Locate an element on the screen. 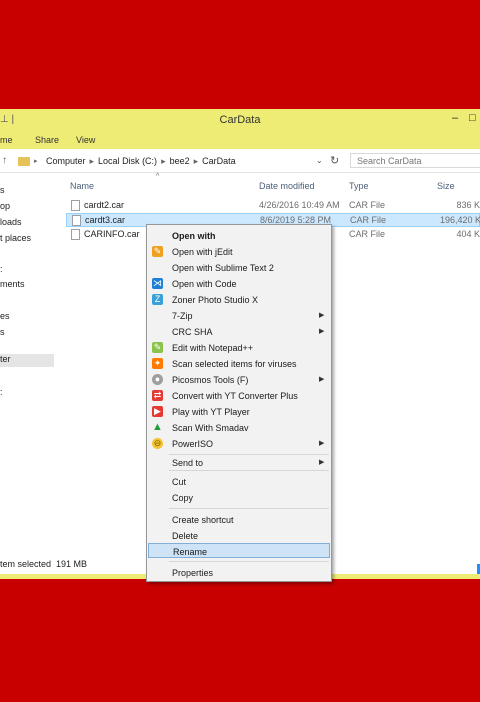 This screenshot has height=702, width=480. nav-item: t places is located at coordinates (15, 238).